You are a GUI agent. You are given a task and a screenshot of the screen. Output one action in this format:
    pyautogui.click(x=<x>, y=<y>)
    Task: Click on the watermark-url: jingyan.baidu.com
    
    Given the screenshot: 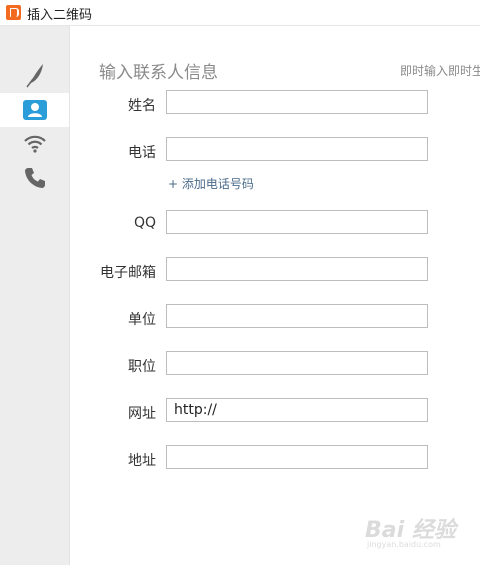 What is the action you would take?
    pyautogui.click(x=404, y=544)
    